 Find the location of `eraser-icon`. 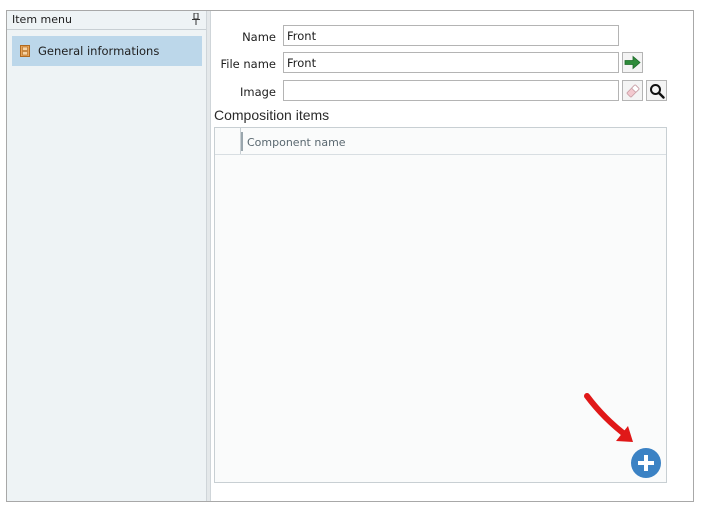

eraser-icon is located at coordinates (632, 90).